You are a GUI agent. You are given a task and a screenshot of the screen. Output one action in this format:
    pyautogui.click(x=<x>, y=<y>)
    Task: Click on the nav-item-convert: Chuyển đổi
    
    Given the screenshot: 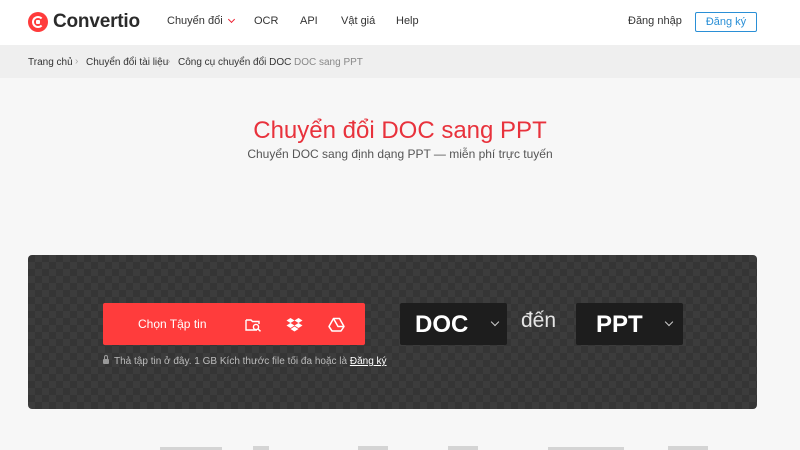 What is the action you would take?
    pyautogui.click(x=201, y=21)
    